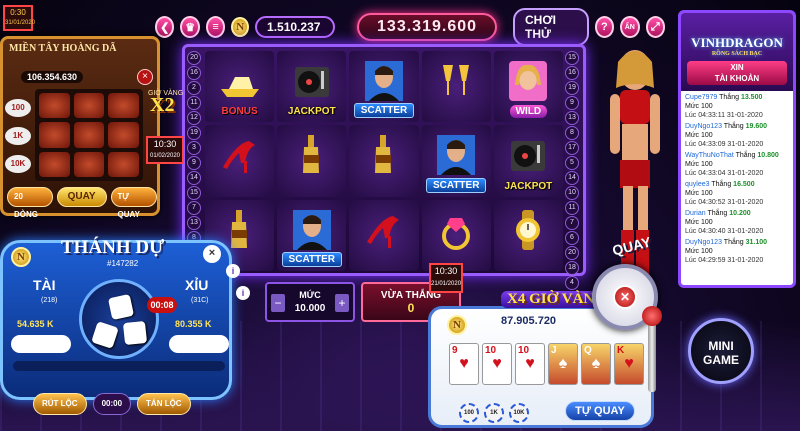 The image size is (800, 431). Describe the element at coordinates (572, 163) in the screenshot. I see `payline-number: 5` at that location.